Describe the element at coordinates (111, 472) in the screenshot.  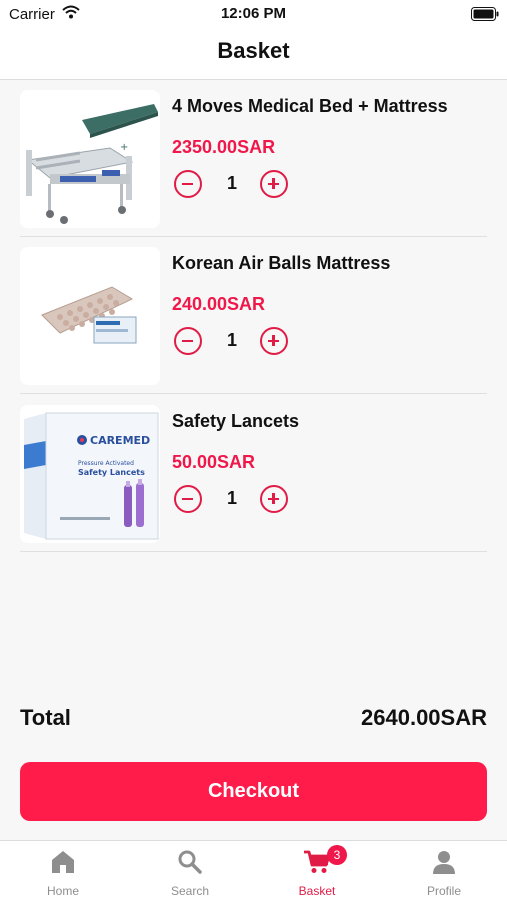
I see `lancets-line2-text: Safety Lancets` at that location.